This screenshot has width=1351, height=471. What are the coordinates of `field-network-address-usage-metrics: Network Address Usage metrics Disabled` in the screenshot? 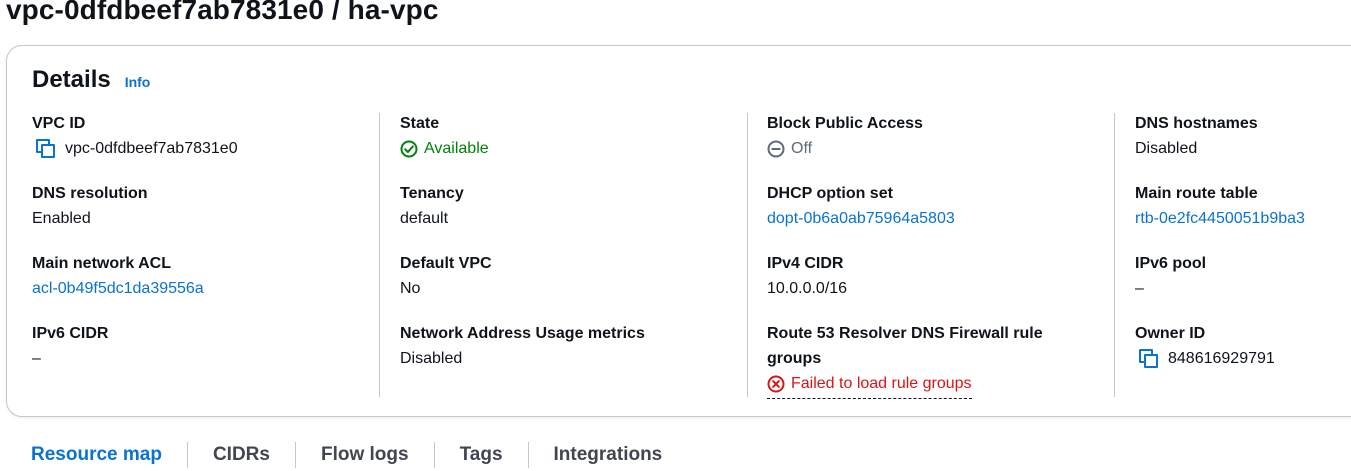 It's located at (570, 356).